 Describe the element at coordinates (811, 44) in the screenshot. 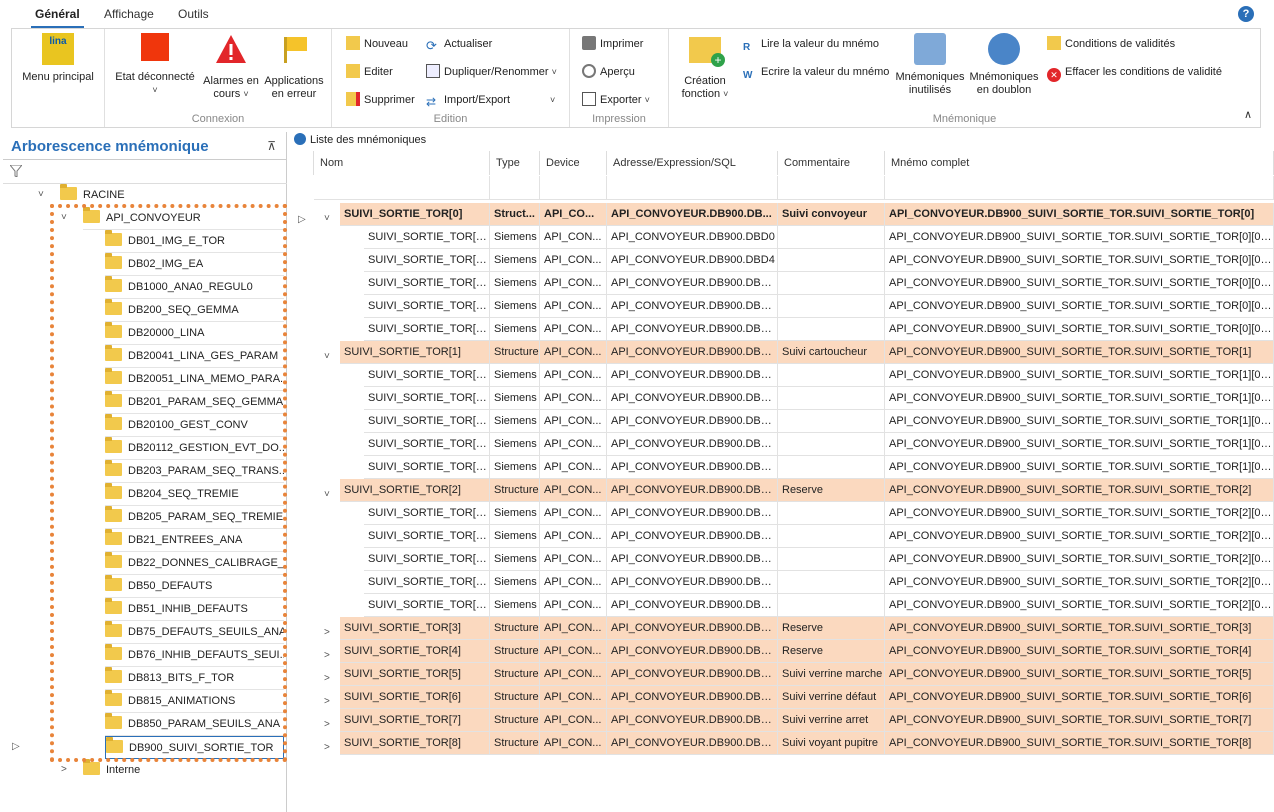

I see `lire-valeur-button: R Lire la valeur du mnémo` at that location.